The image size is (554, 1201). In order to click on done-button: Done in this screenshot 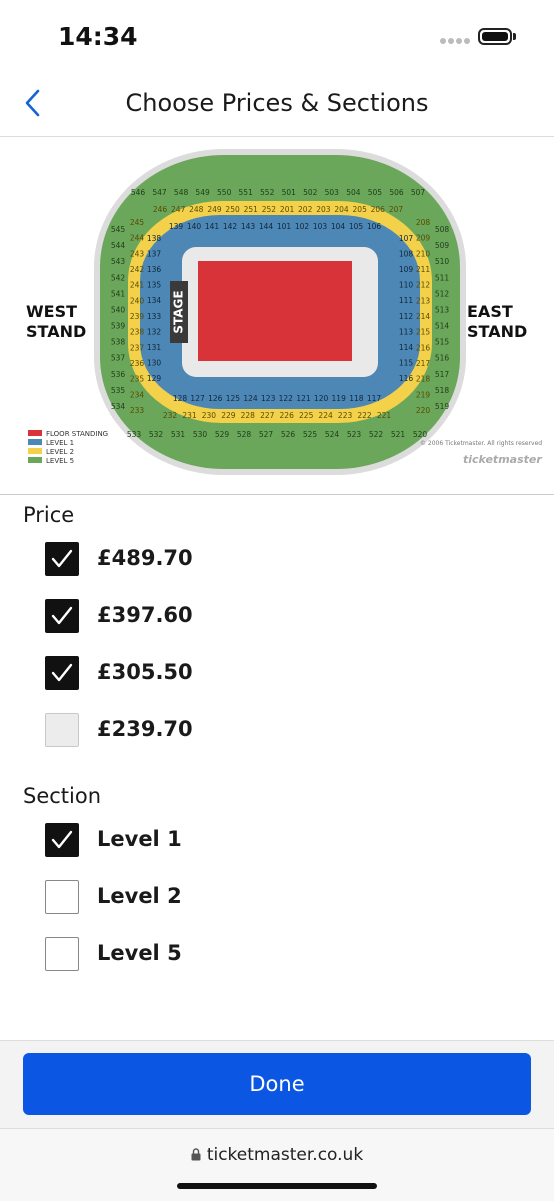, I will do `click(277, 1084)`.